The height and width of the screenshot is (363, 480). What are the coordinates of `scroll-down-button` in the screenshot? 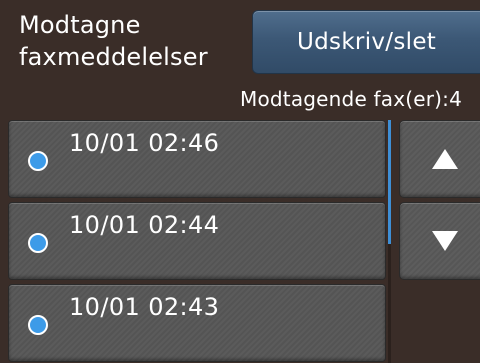 It's located at (439, 241).